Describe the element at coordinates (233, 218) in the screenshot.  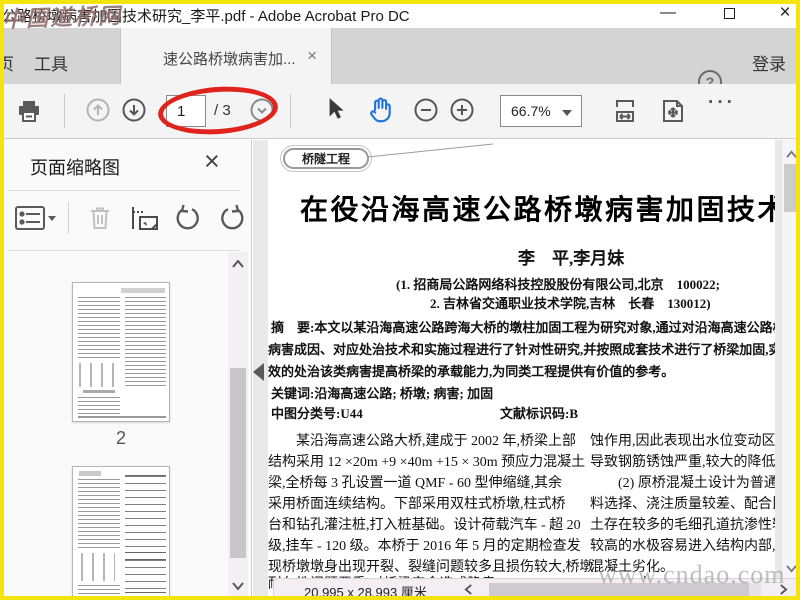
I see `rotate-clockwise-icon` at that location.